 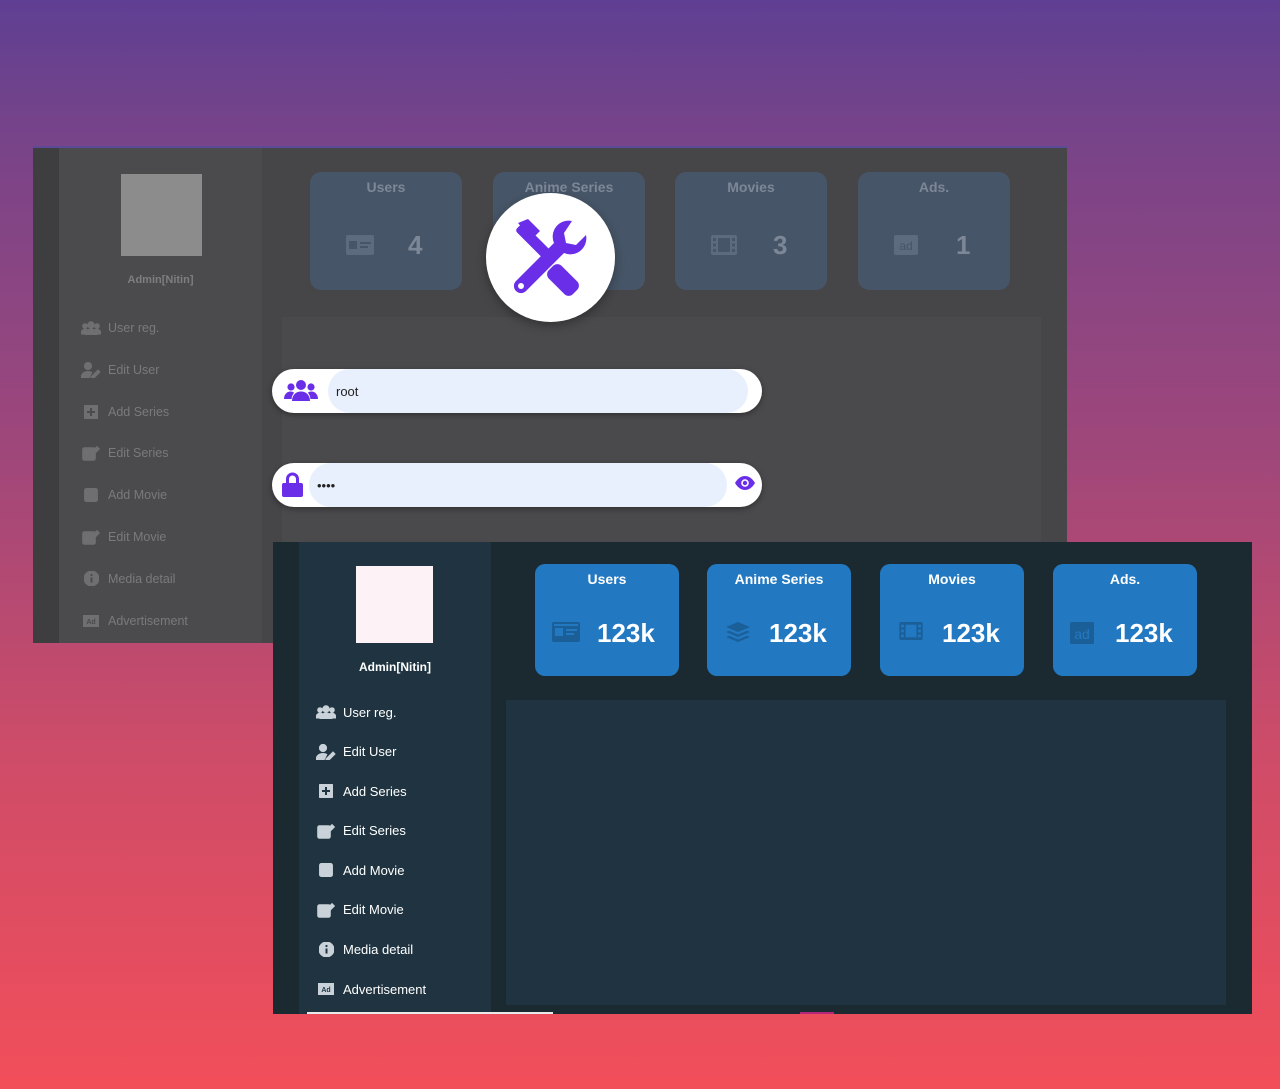 I want to click on username-field: root, so click(x=517, y=391).